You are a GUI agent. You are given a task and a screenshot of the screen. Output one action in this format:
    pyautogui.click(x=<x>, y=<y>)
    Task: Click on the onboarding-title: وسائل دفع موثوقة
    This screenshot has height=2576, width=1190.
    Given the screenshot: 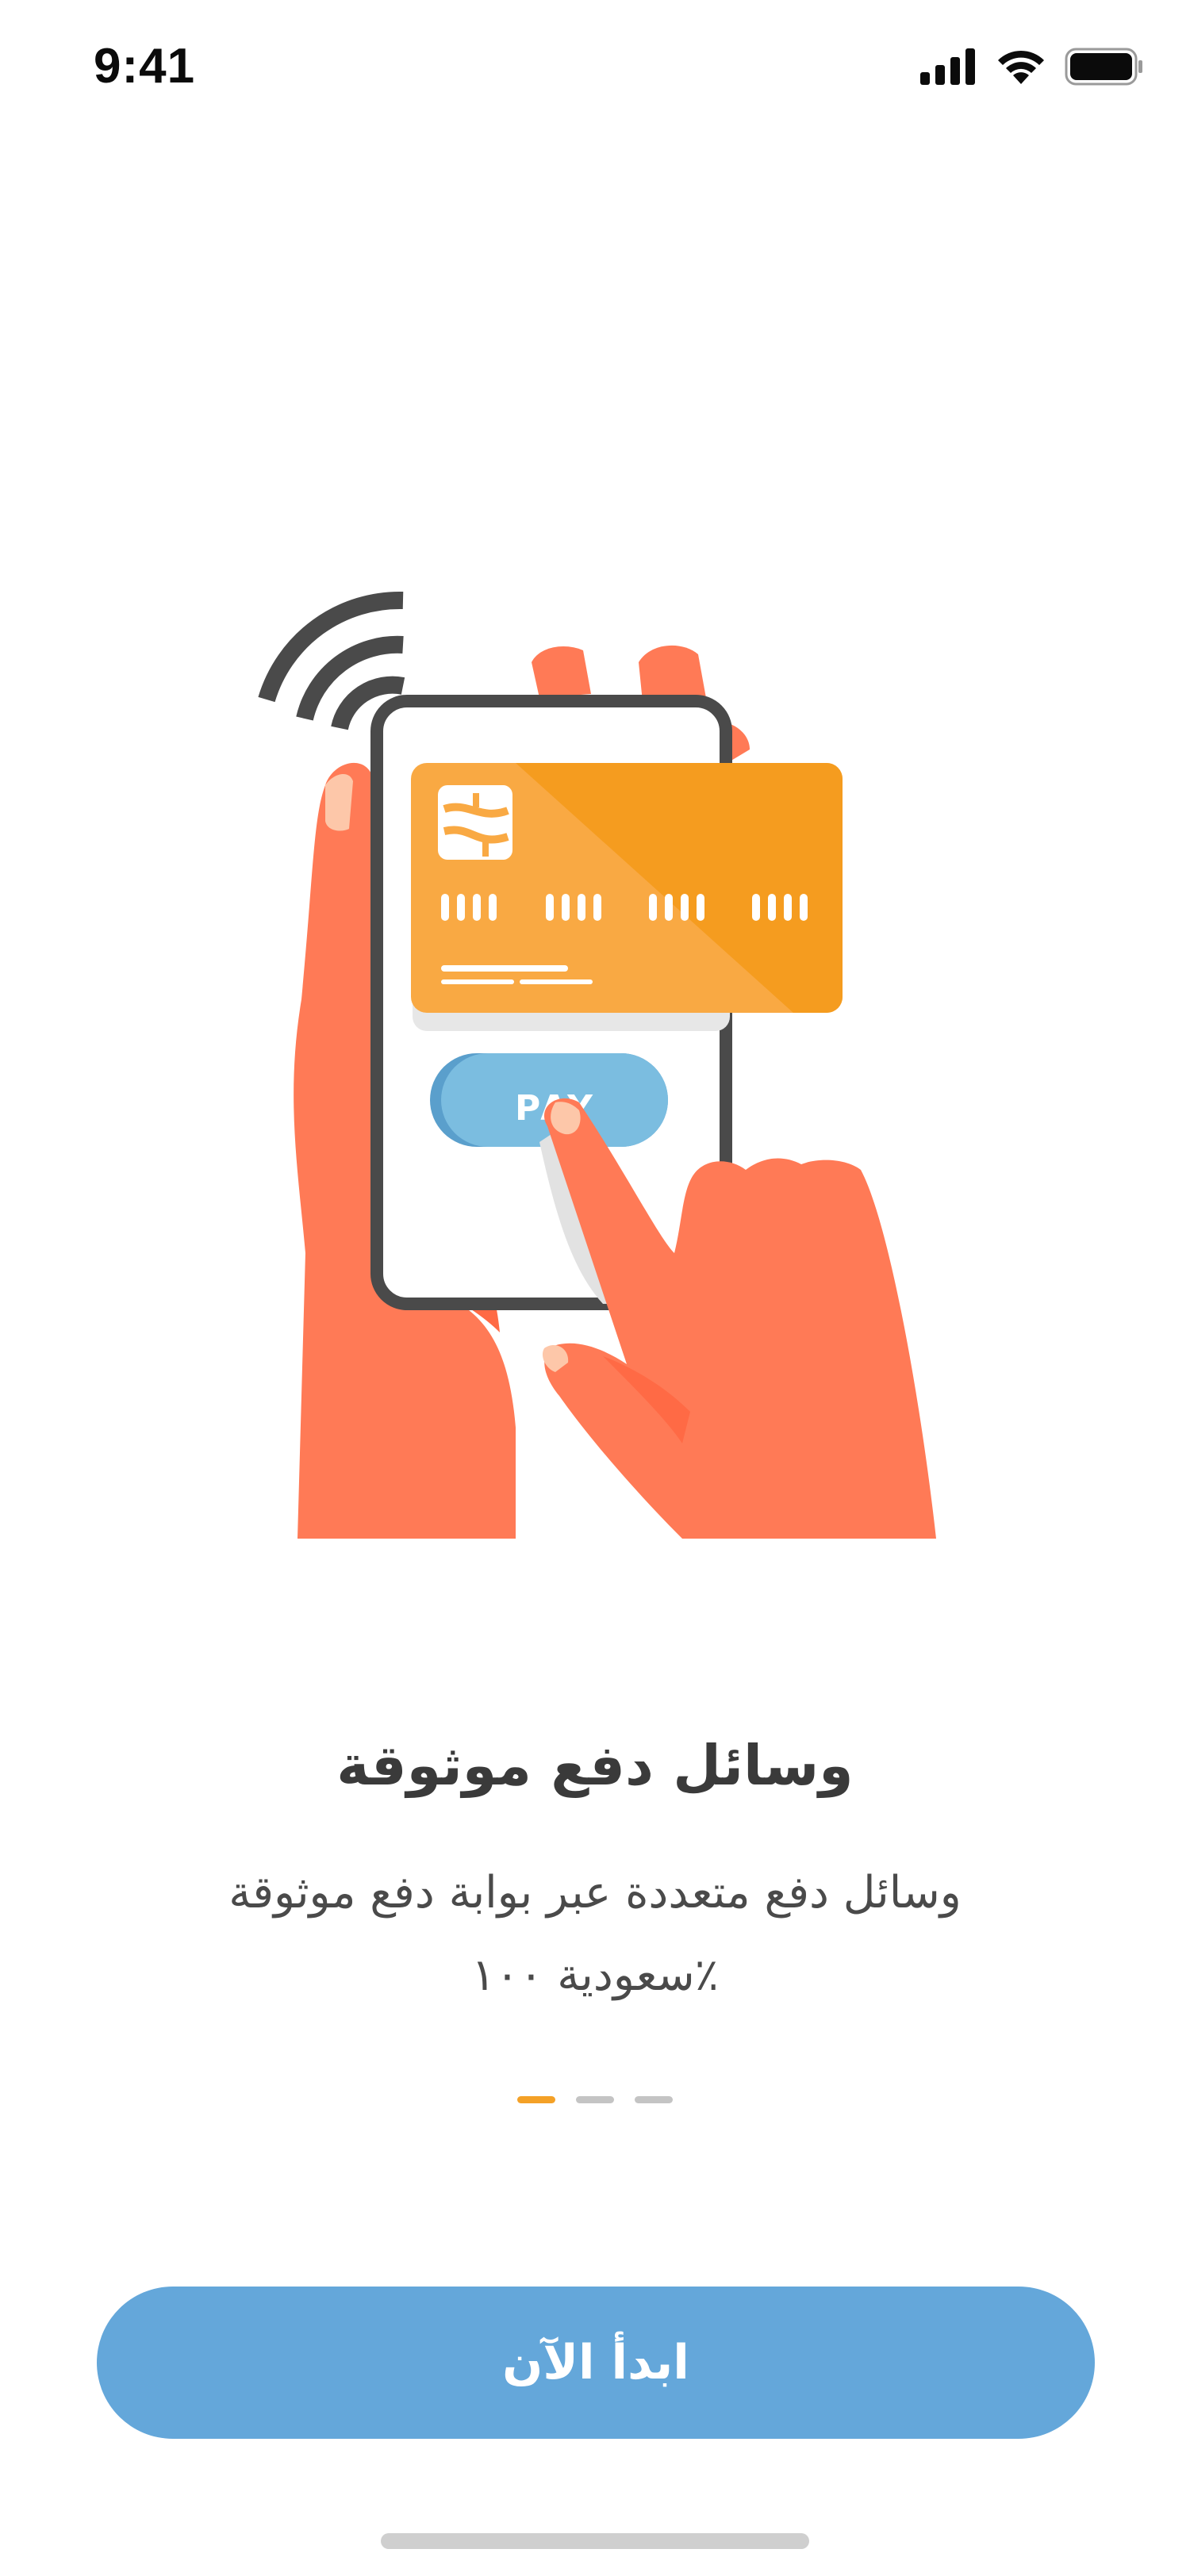 What is the action you would take?
    pyautogui.click(x=595, y=1766)
    